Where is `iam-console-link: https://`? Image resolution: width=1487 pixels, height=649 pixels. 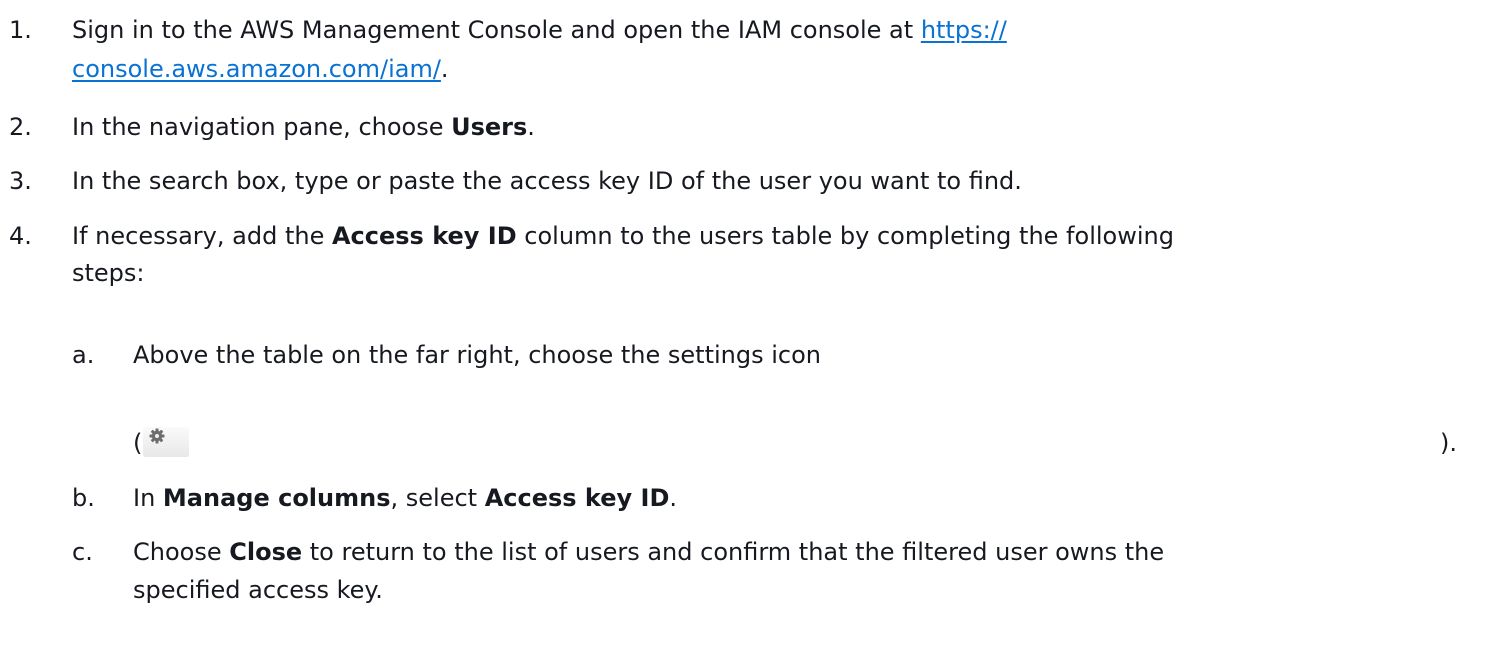
iam-console-link: https:// is located at coordinates (964, 30).